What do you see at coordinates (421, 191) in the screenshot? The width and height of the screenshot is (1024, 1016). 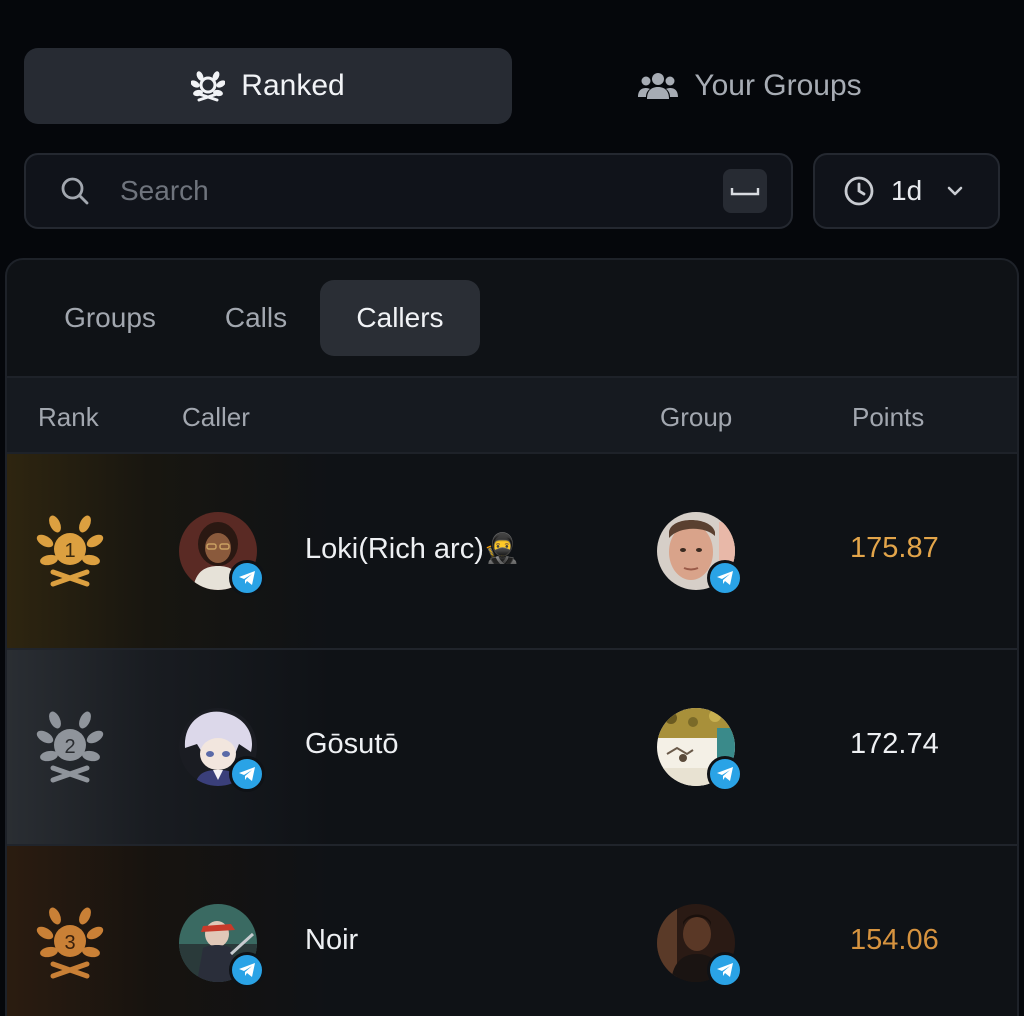 I see `search-input` at bounding box center [421, 191].